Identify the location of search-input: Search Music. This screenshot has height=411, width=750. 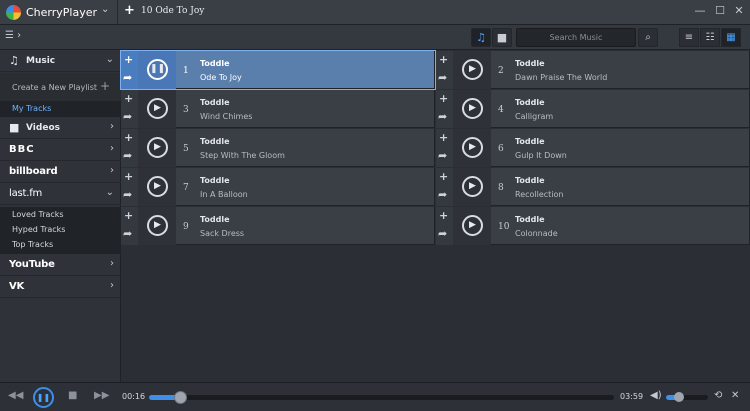
(576, 37).